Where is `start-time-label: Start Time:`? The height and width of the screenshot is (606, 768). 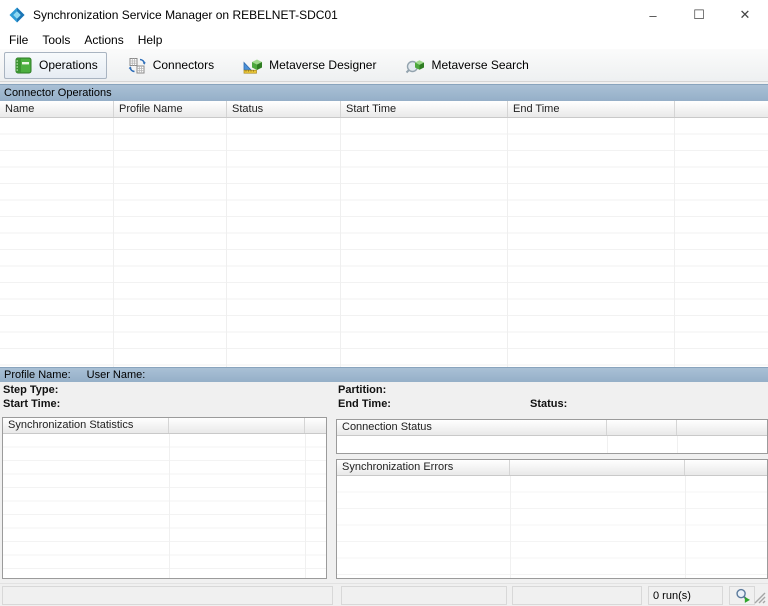
start-time-label: Start Time: is located at coordinates (32, 404).